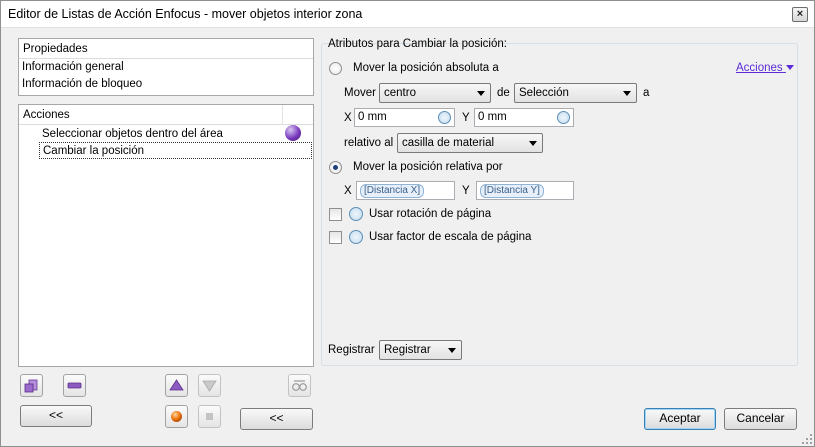  I want to click on de-label: de, so click(503, 93).